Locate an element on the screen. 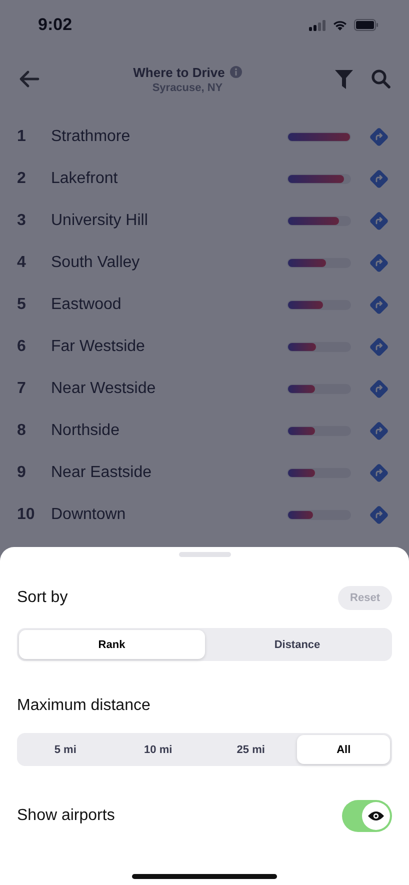  neighborhood-name: Near Eastside is located at coordinates (169, 473).